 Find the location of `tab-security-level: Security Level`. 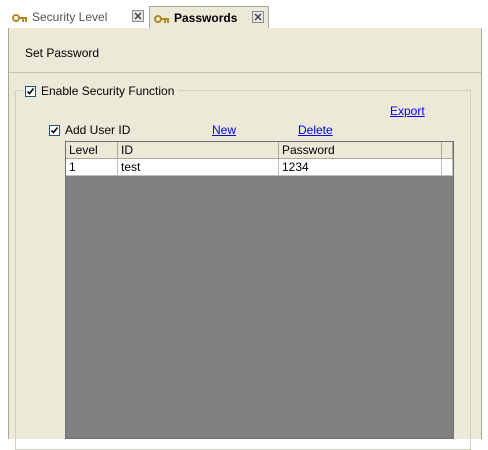

tab-security-level: Security Level is located at coordinates (78, 17).